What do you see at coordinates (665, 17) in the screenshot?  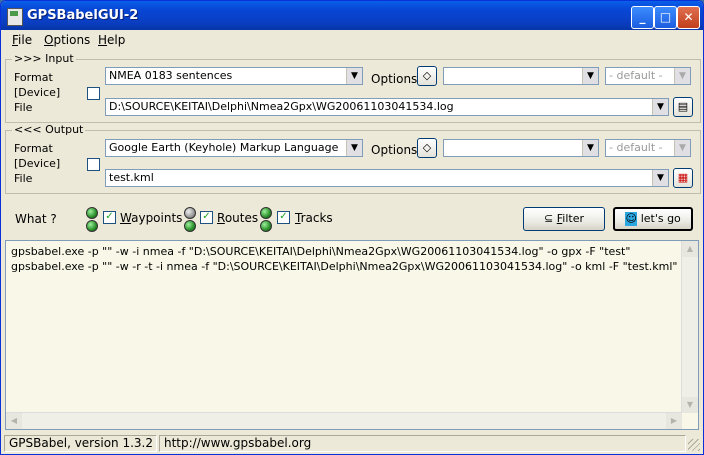 I see `maximize-button: □` at bounding box center [665, 17].